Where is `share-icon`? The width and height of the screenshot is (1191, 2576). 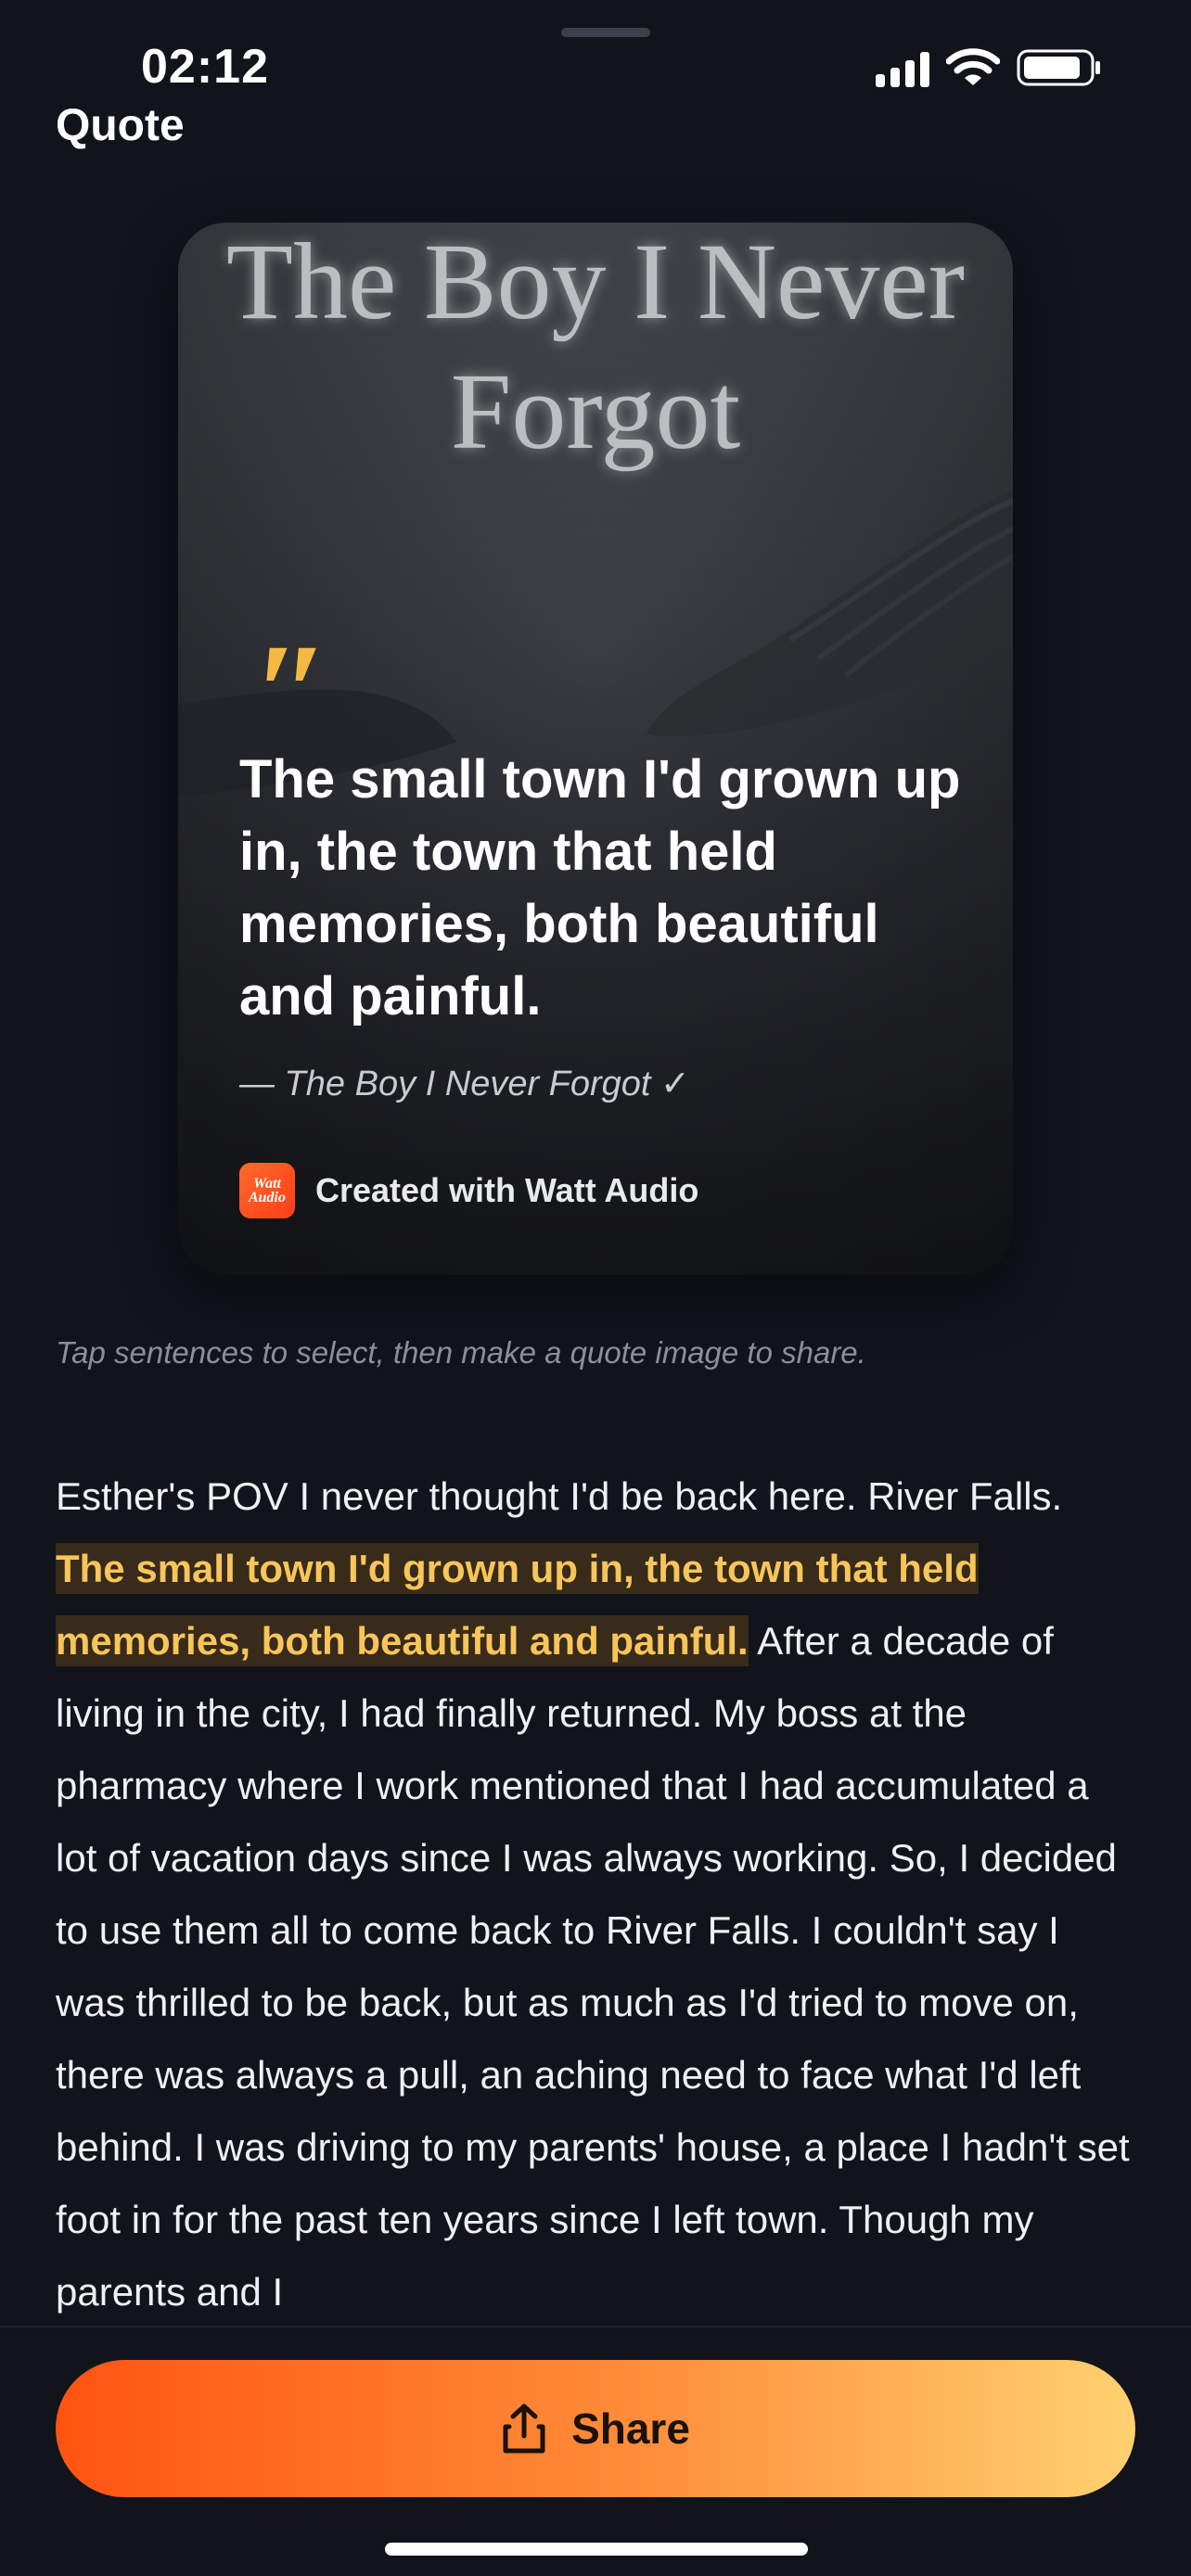
share-icon is located at coordinates (524, 2429).